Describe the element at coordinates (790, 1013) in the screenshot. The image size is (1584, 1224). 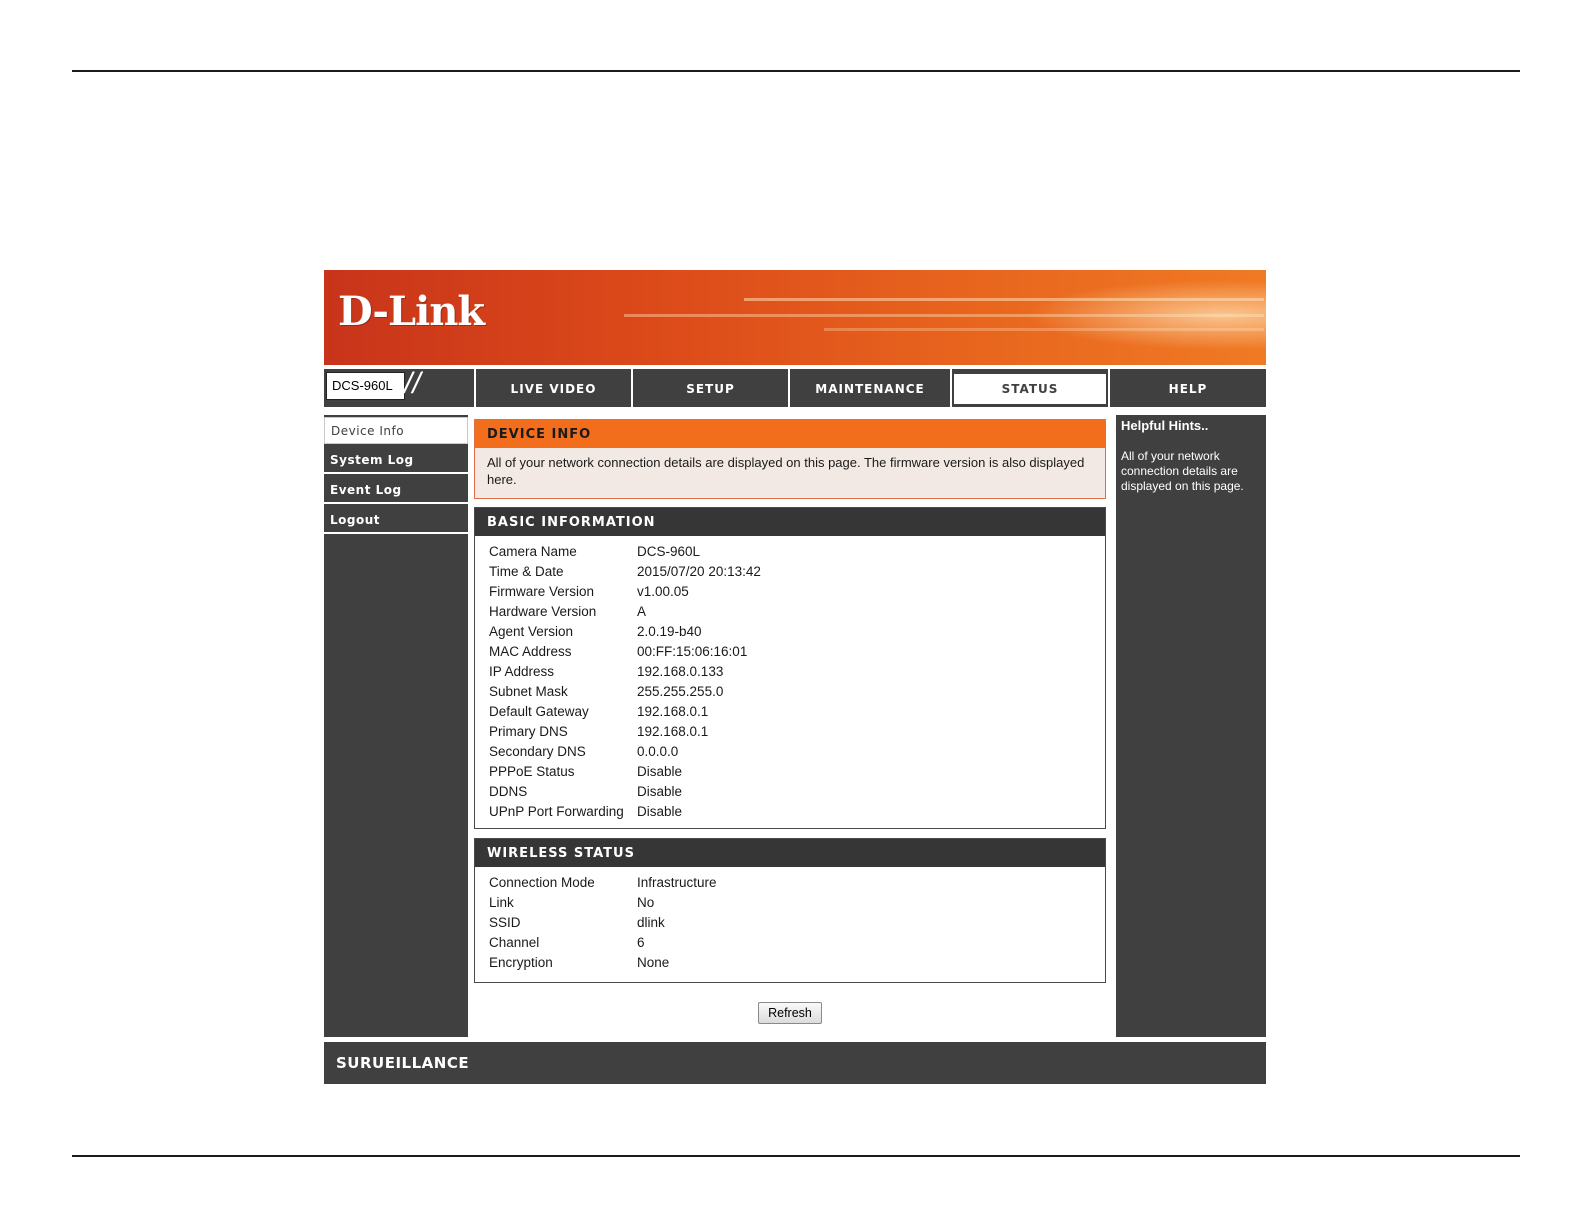
I see `refresh-button: Refresh` at that location.